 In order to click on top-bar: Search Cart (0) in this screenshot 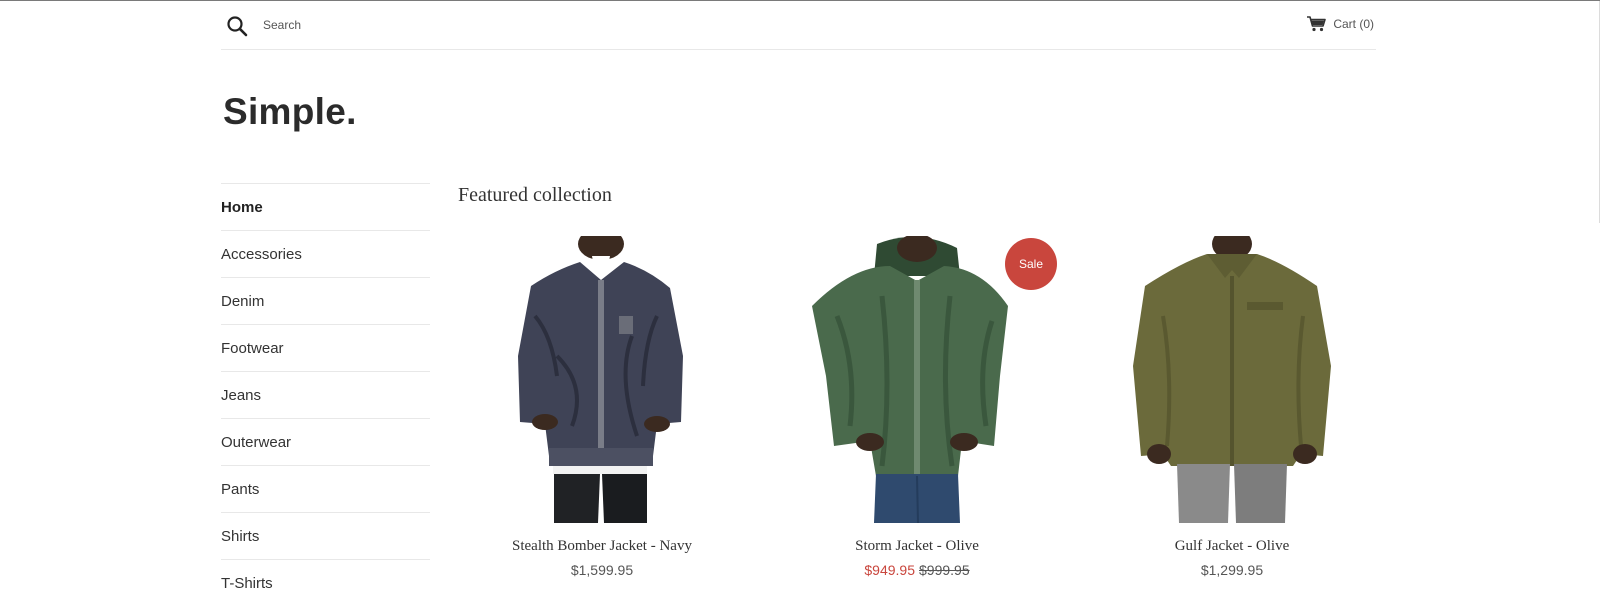, I will do `click(798, 25)`.